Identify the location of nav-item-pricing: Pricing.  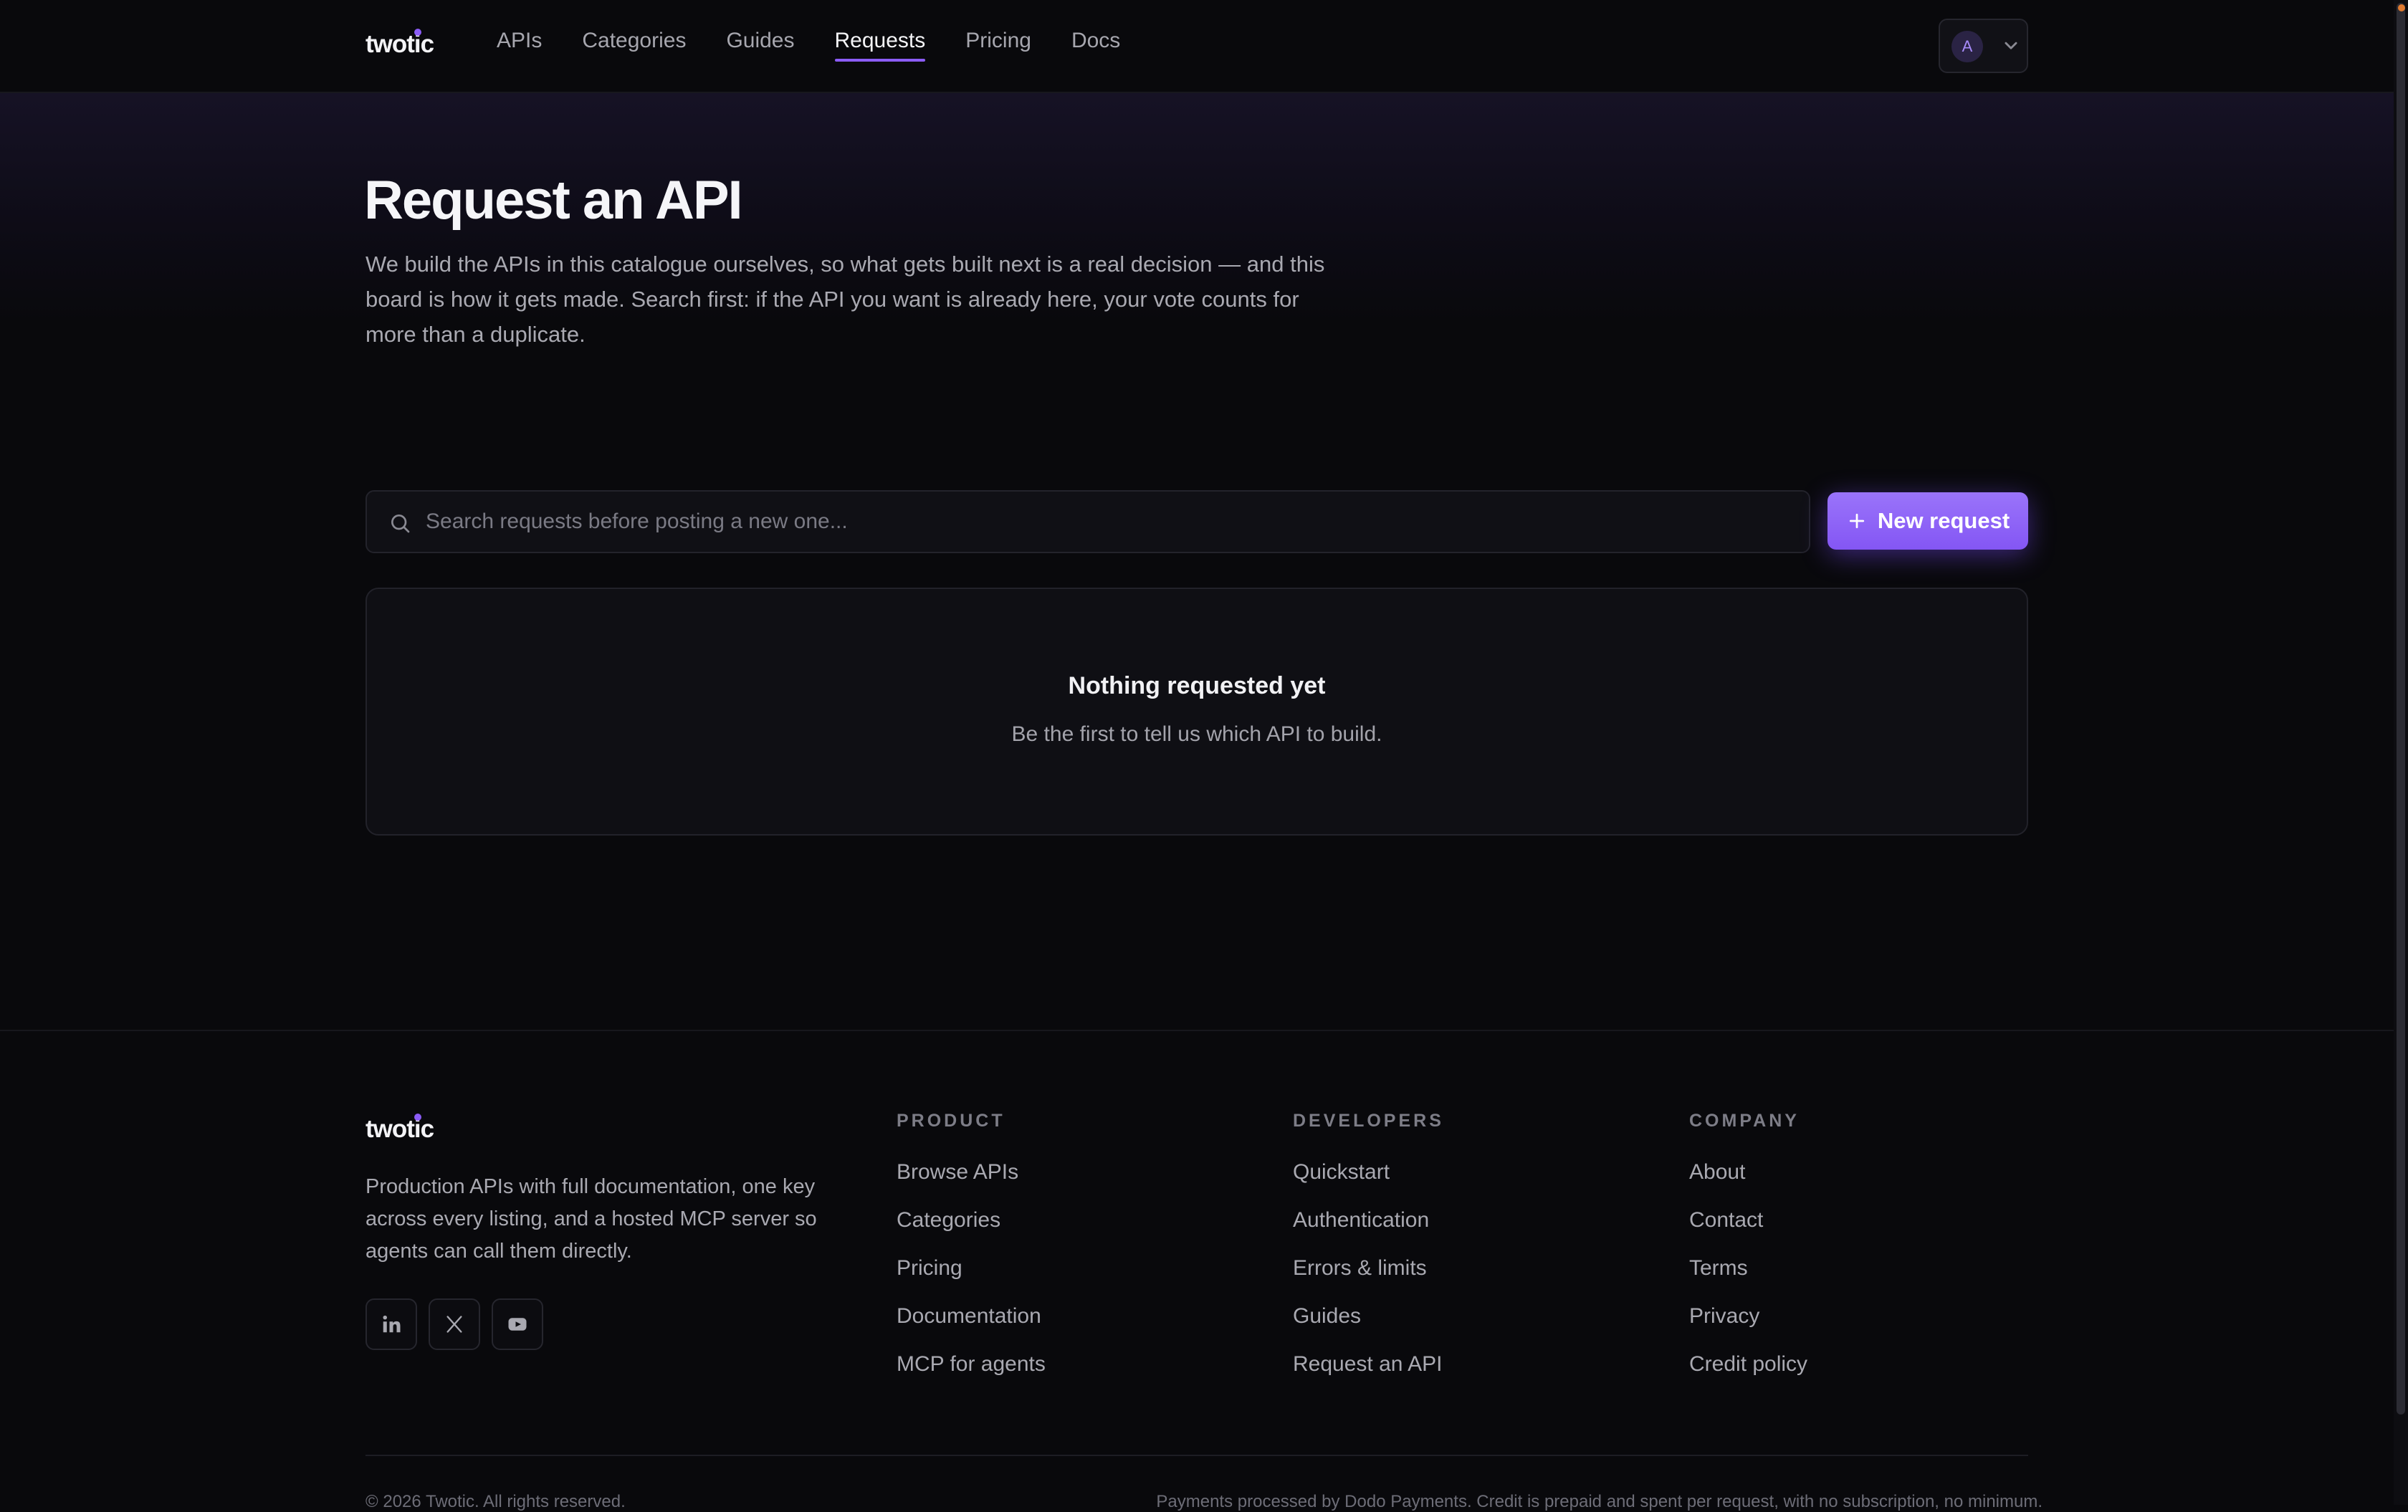
(998, 45).